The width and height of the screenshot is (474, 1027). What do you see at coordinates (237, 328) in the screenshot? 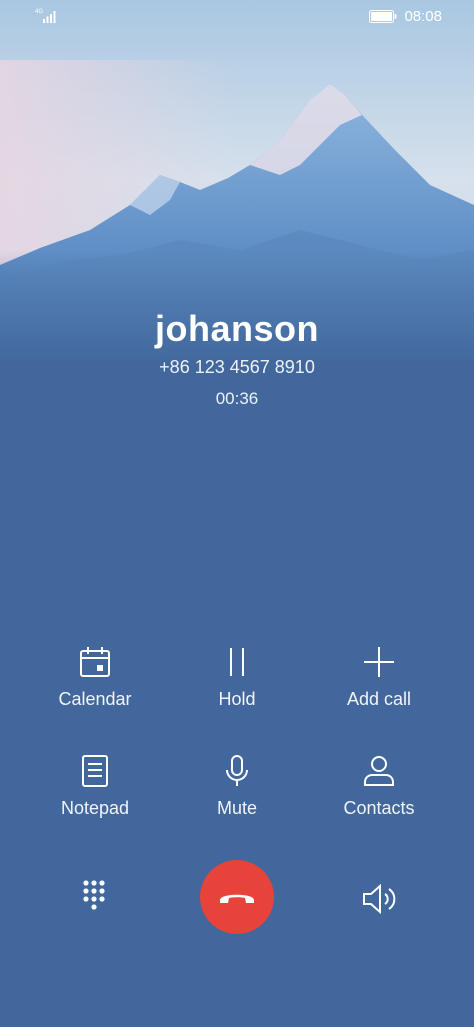
I see `caller-name: johanson` at bounding box center [237, 328].